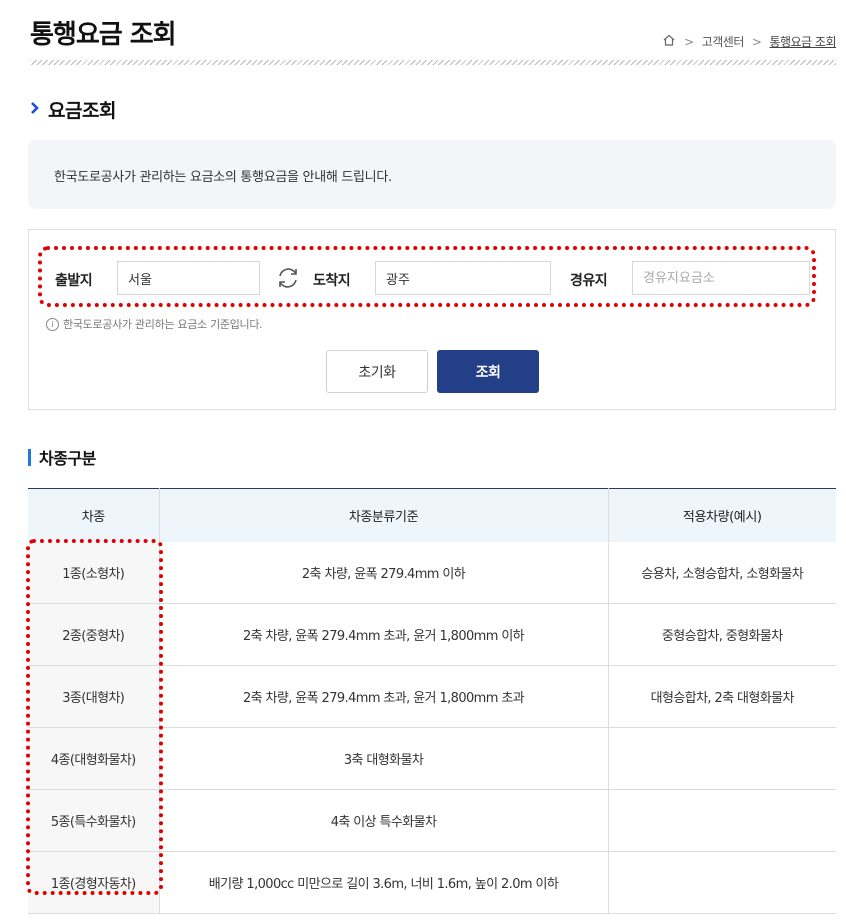  I want to click on criteria-cell: 2축 차량, 윤폭 279.4mm 초과, 윤거 1,800mm 초과, so click(384, 696).